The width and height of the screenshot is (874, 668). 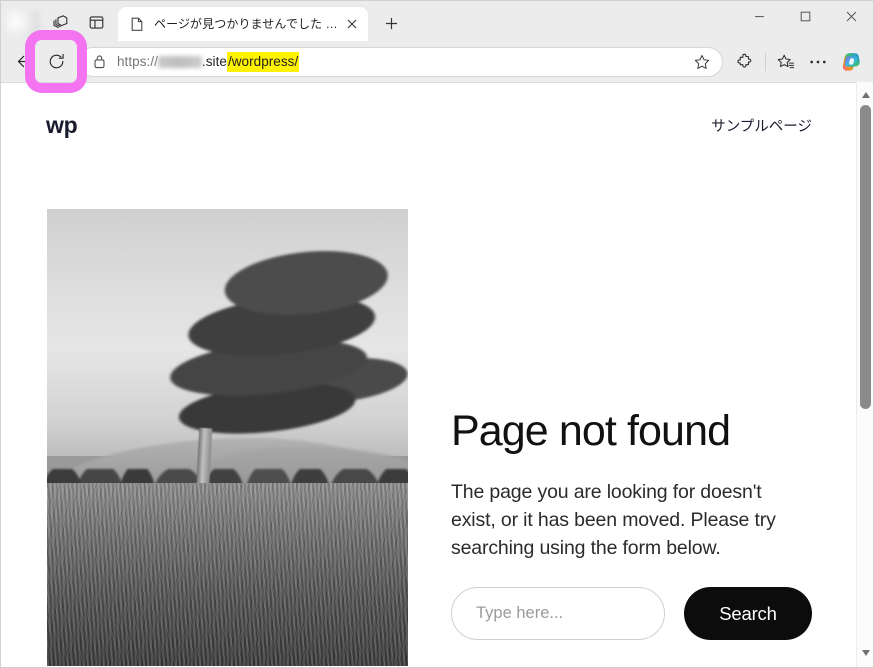 What do you see at coordinates (56, 61) in the screenshot?
I see `refresh-button` at bounding box center [56, 61].